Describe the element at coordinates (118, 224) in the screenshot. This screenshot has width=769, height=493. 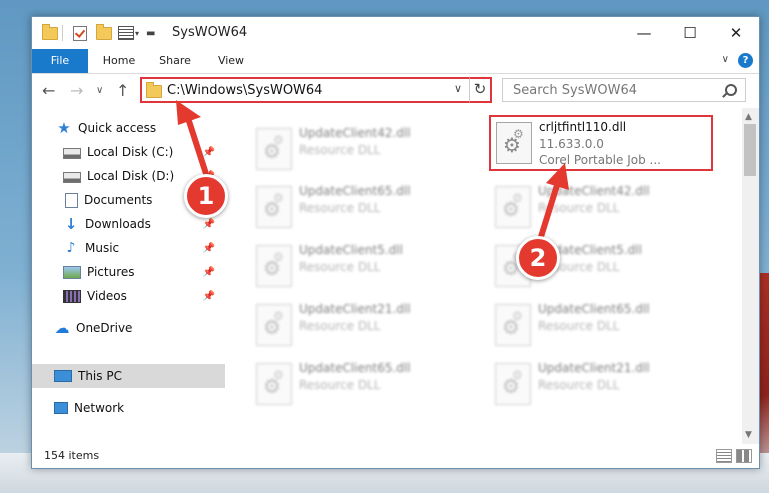
I see `sidebar-item-label: Downloads` at that location.